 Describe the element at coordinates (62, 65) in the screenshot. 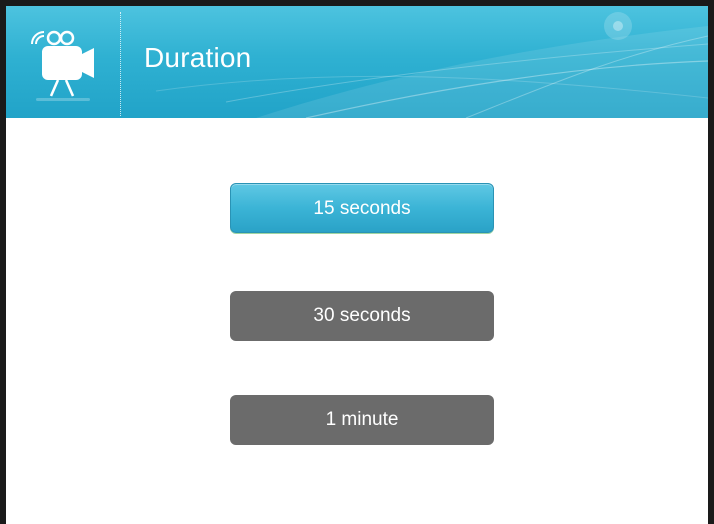

I see `video-camera-icon` at that location.